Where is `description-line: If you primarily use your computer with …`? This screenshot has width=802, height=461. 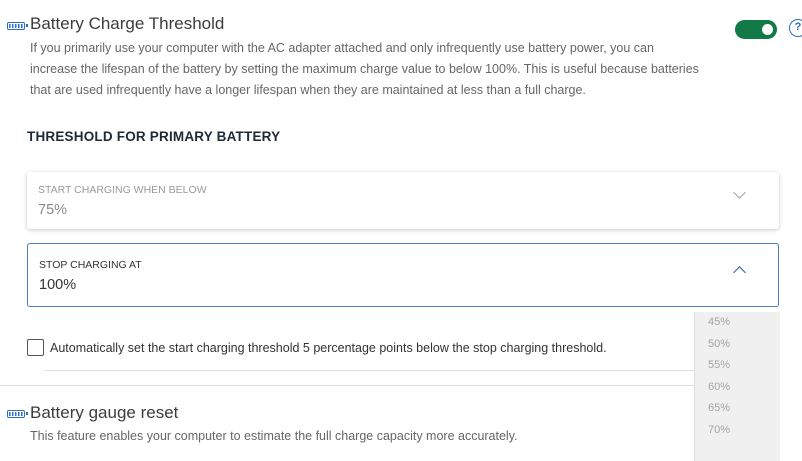
description-line: If you primarily use your computer with … is located at coordinates (342, 48).